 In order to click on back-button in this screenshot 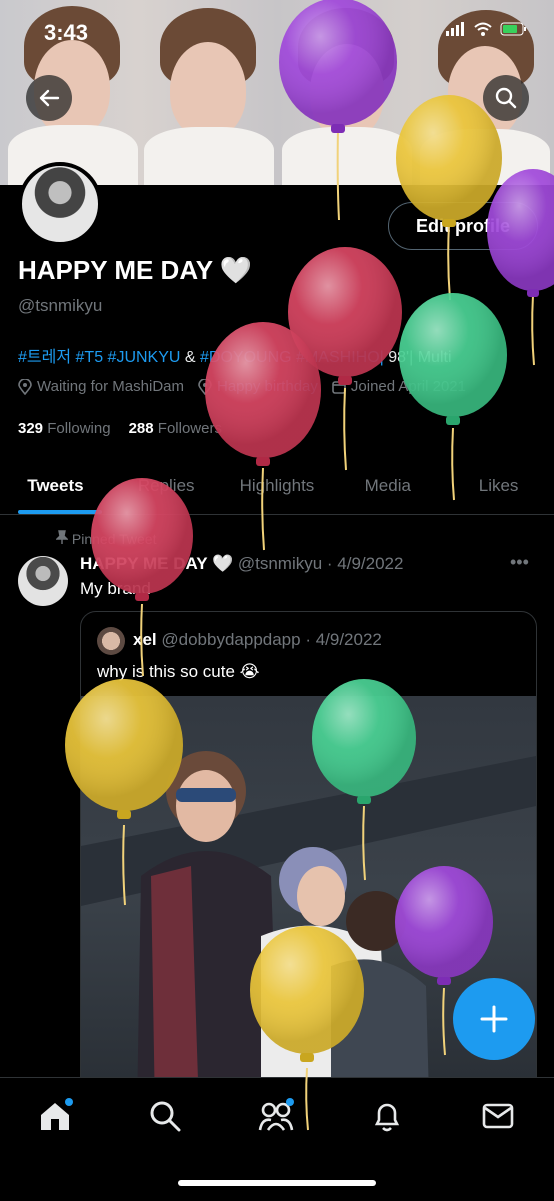, I will do `click(49, 98)`.